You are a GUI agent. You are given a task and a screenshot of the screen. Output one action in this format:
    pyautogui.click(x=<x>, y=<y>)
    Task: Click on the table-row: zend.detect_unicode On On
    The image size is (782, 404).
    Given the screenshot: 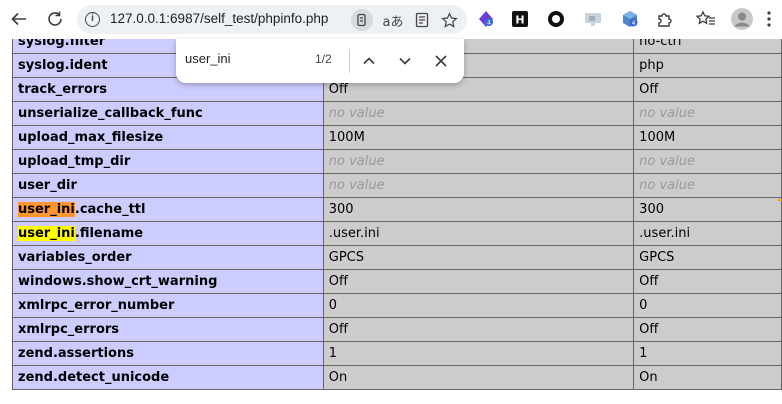 What is the action you would take?
    pyautogui.click(x=397, y=377)
    